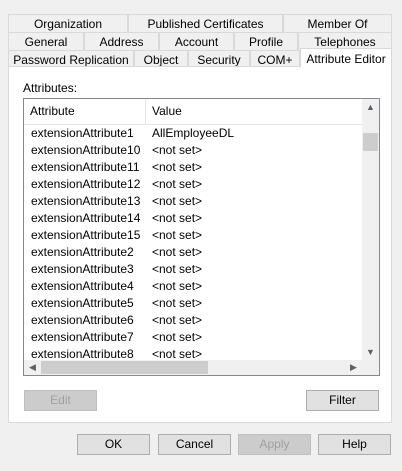  What do you see at coordinates (82, 320) in the screenshot?
I see `attribute-name: extensionAttribute6` at bounding box center [82, 320].